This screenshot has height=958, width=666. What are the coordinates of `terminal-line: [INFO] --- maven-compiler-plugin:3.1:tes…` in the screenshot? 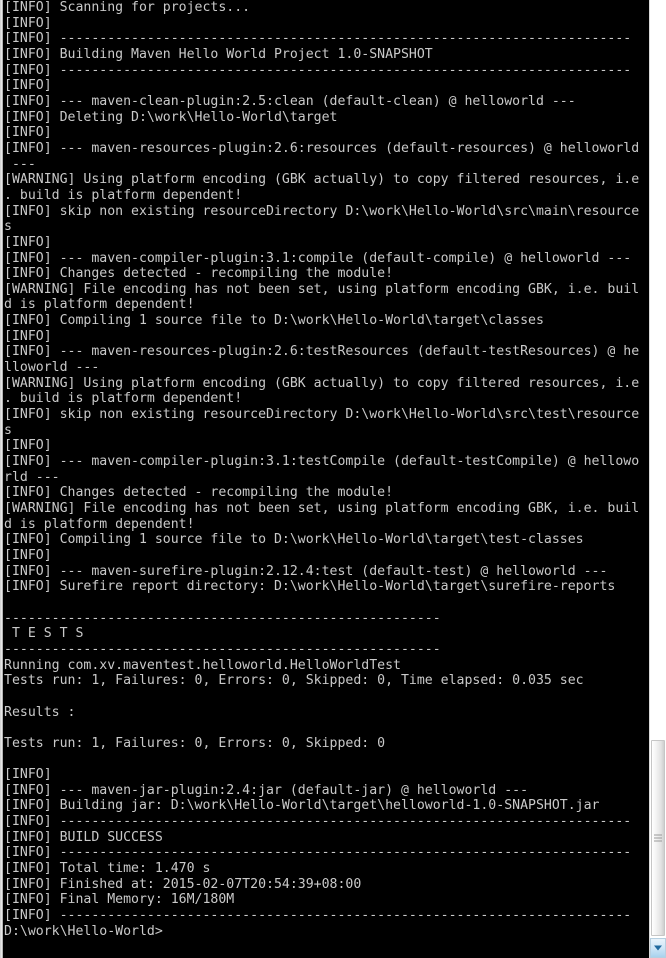 It's located at (322, 462).